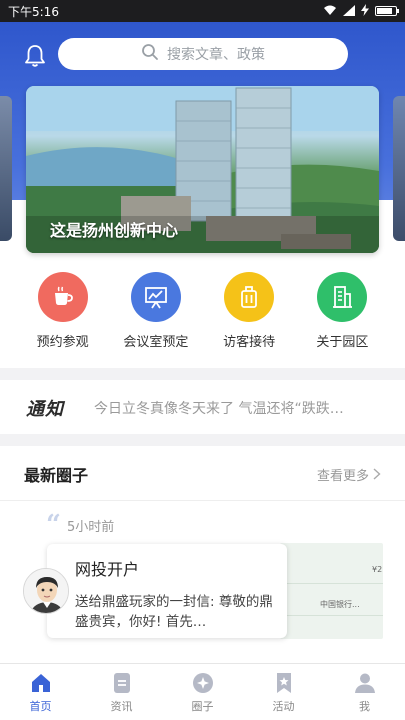  I want to click on circle-section-header: 最新圈子 查看更多, so click(202, 474).